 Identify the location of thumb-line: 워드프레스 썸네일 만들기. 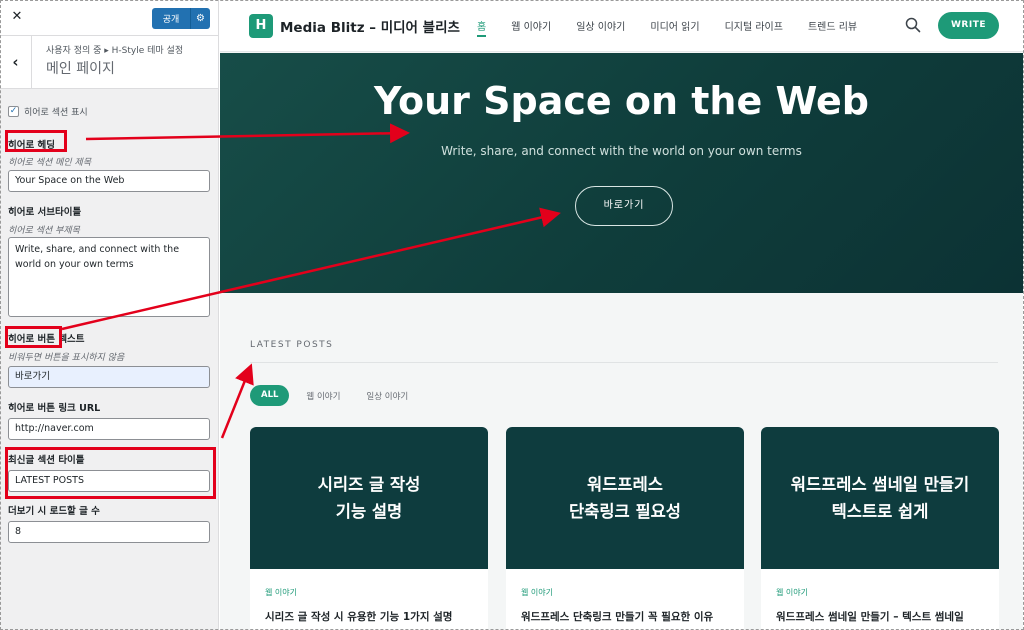
(880, 484).